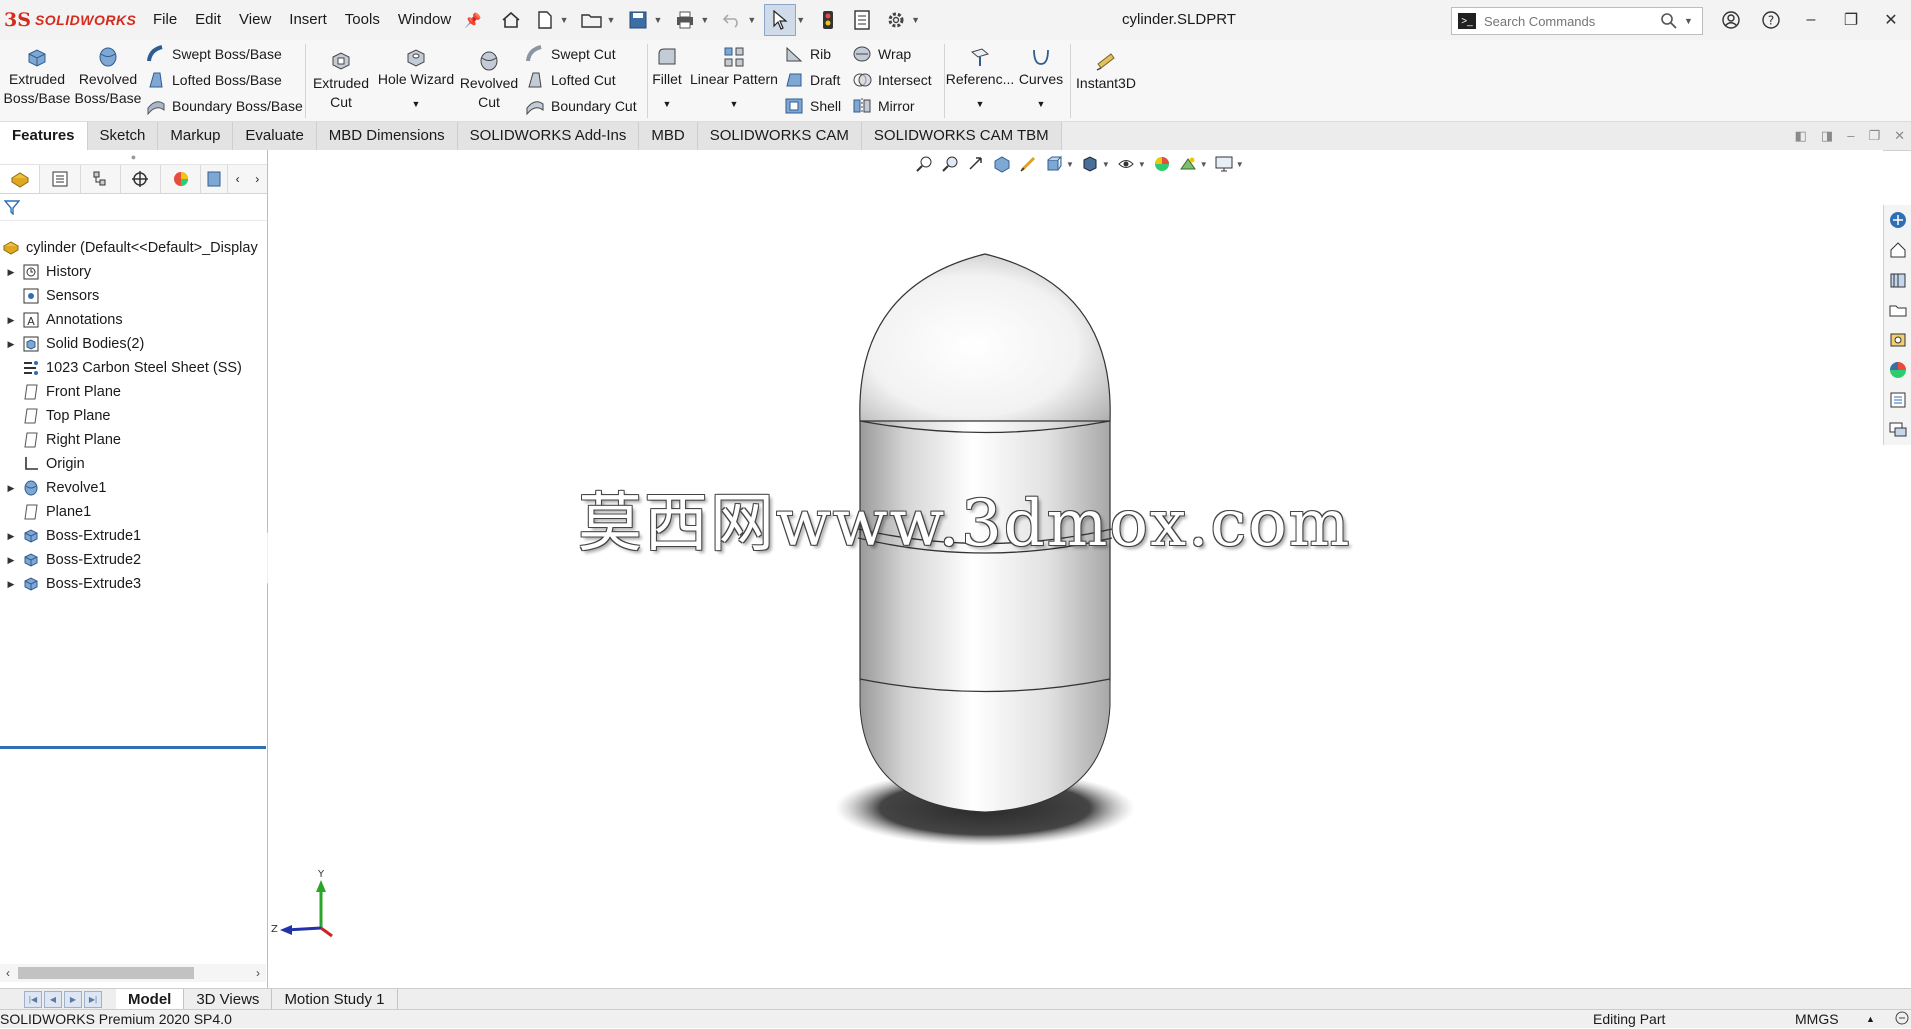 The width and height of the screenshot is (1911, 1029). I want to click on open-dropdown-icon: ▼, so click(611, 20).